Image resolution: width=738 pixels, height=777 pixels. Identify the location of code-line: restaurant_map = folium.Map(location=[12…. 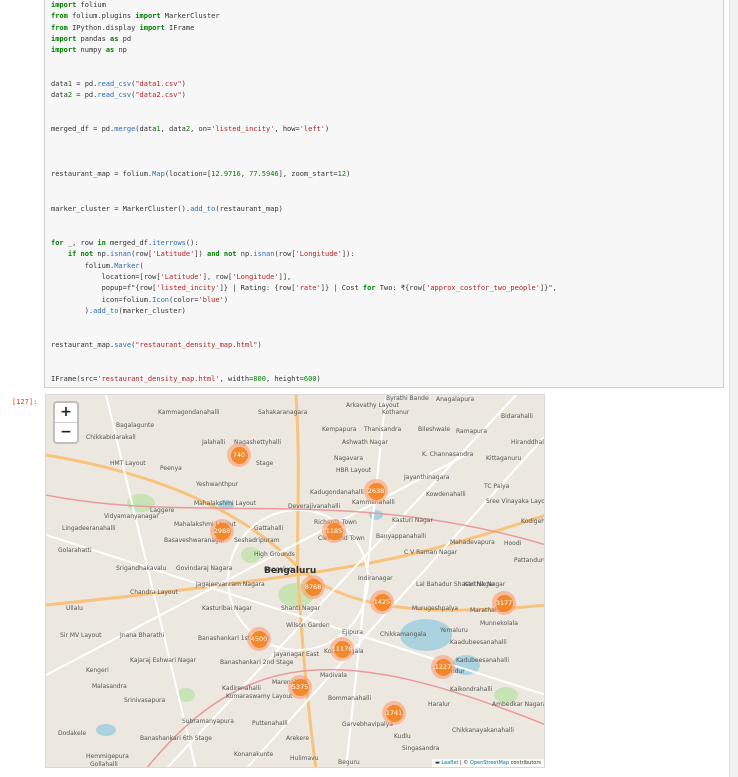
(201, 174).